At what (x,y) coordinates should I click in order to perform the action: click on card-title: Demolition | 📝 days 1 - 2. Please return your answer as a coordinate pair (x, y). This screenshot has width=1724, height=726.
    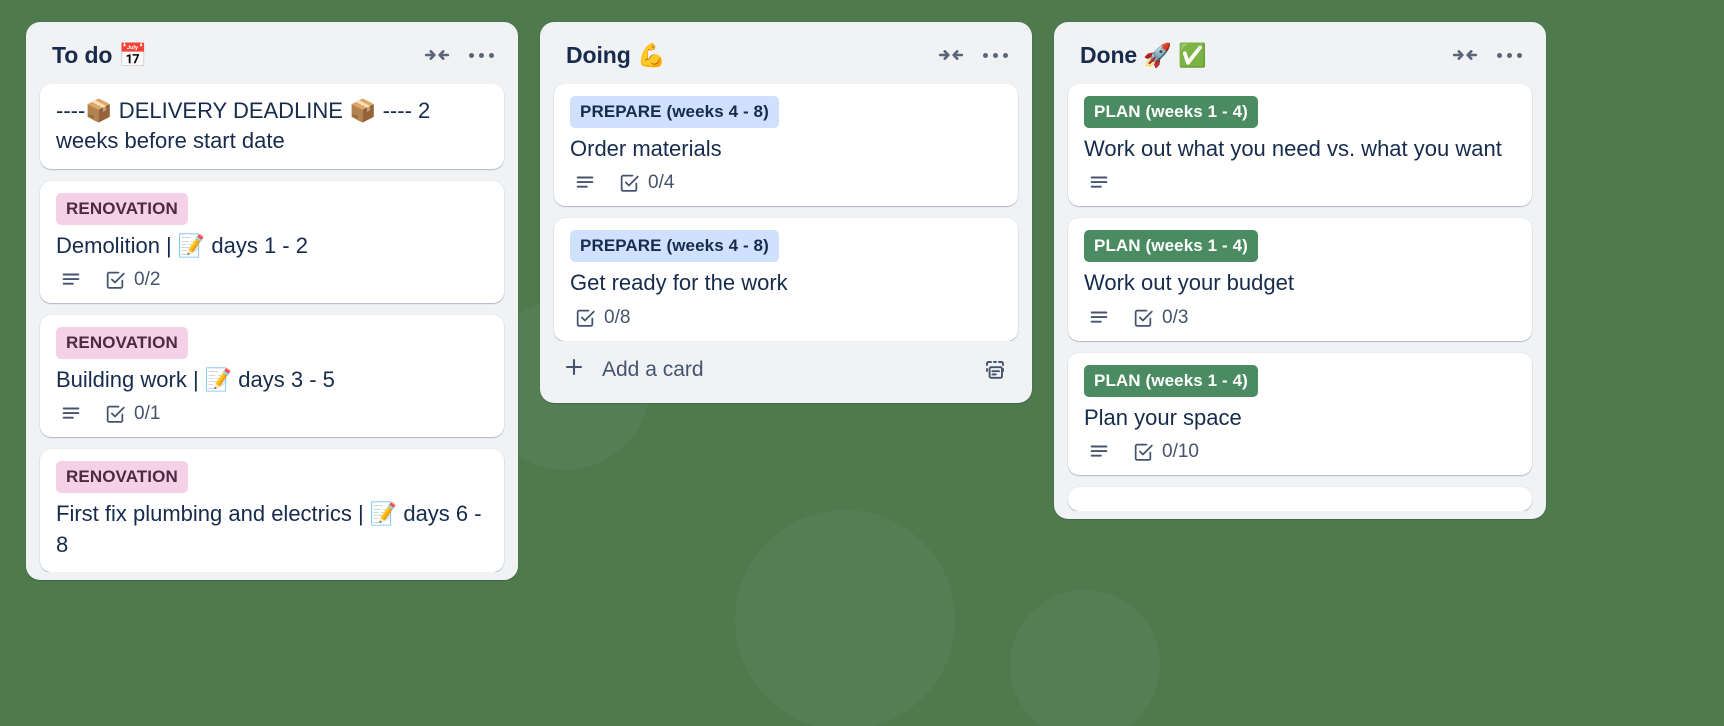
    Looking at the image, I should click on (182, 245).